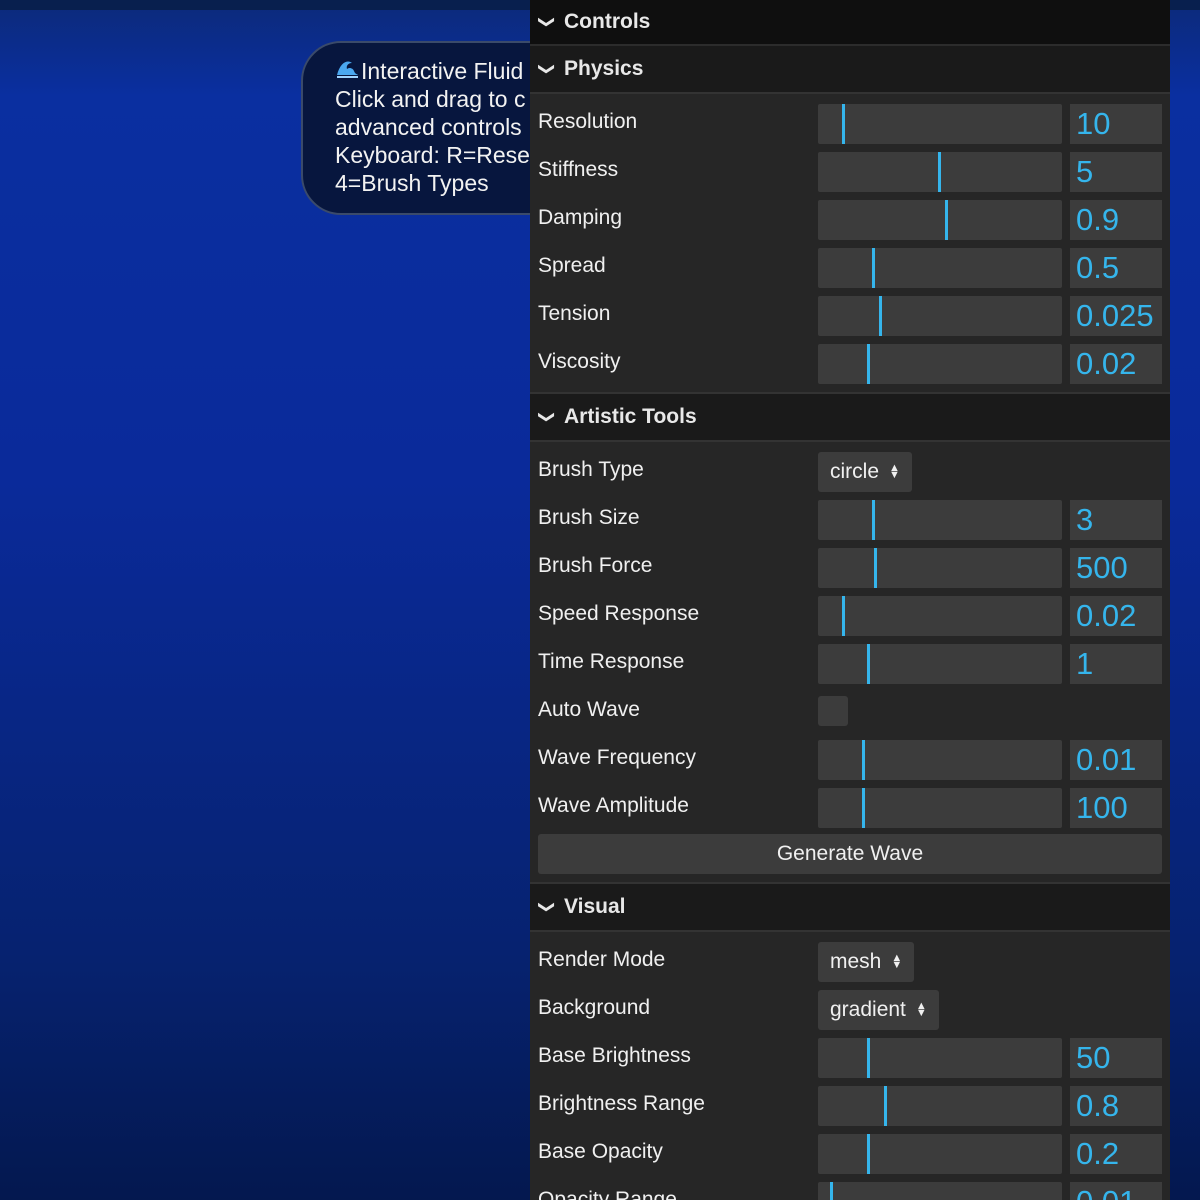  I want to click on wave-amplitude-label: Wave Amplitude, so click(613, 805).